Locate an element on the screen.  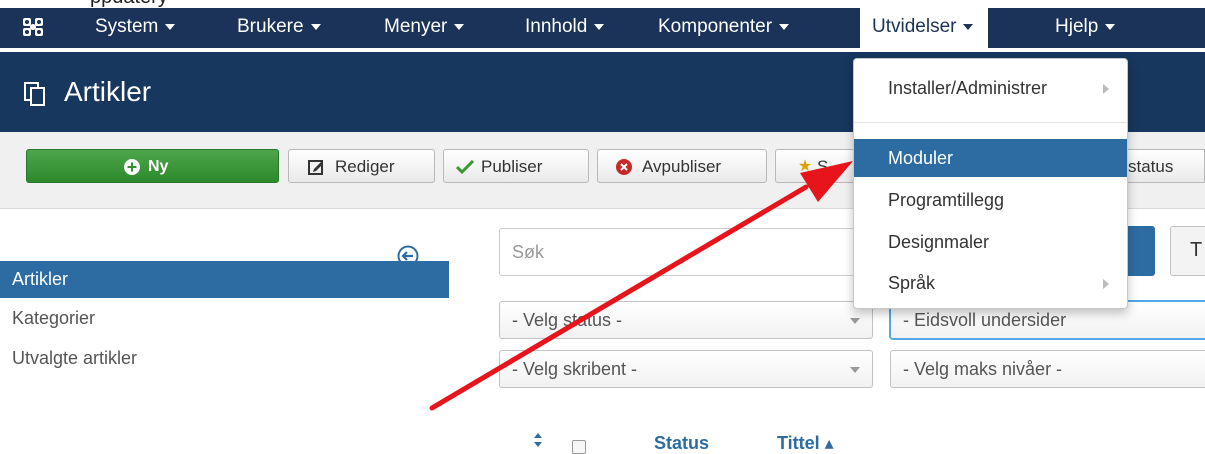
menu-extensions: Utvidelser is located at coordinates (924, 28).